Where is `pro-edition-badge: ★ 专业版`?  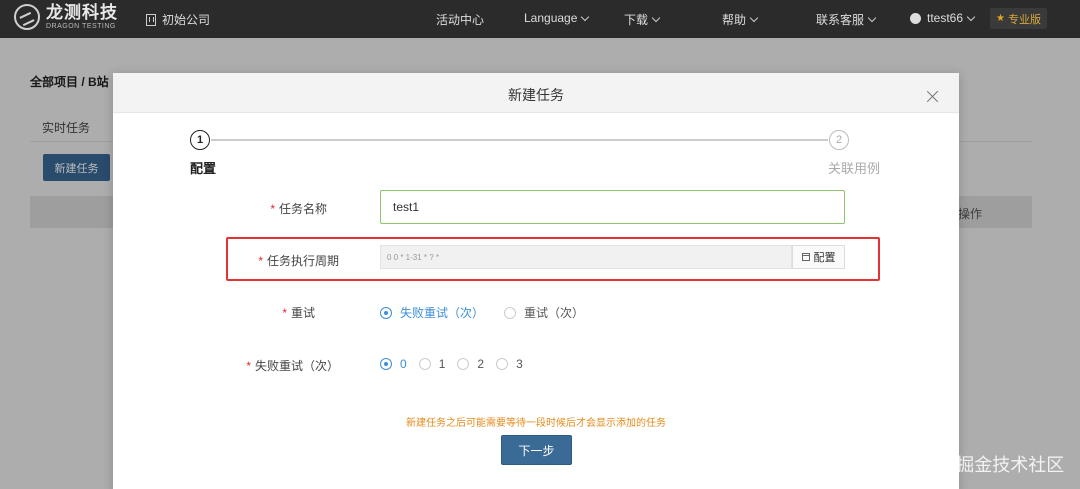
pro-edition-badge: ★ 专业版 is located at coordinates (1018, 18).